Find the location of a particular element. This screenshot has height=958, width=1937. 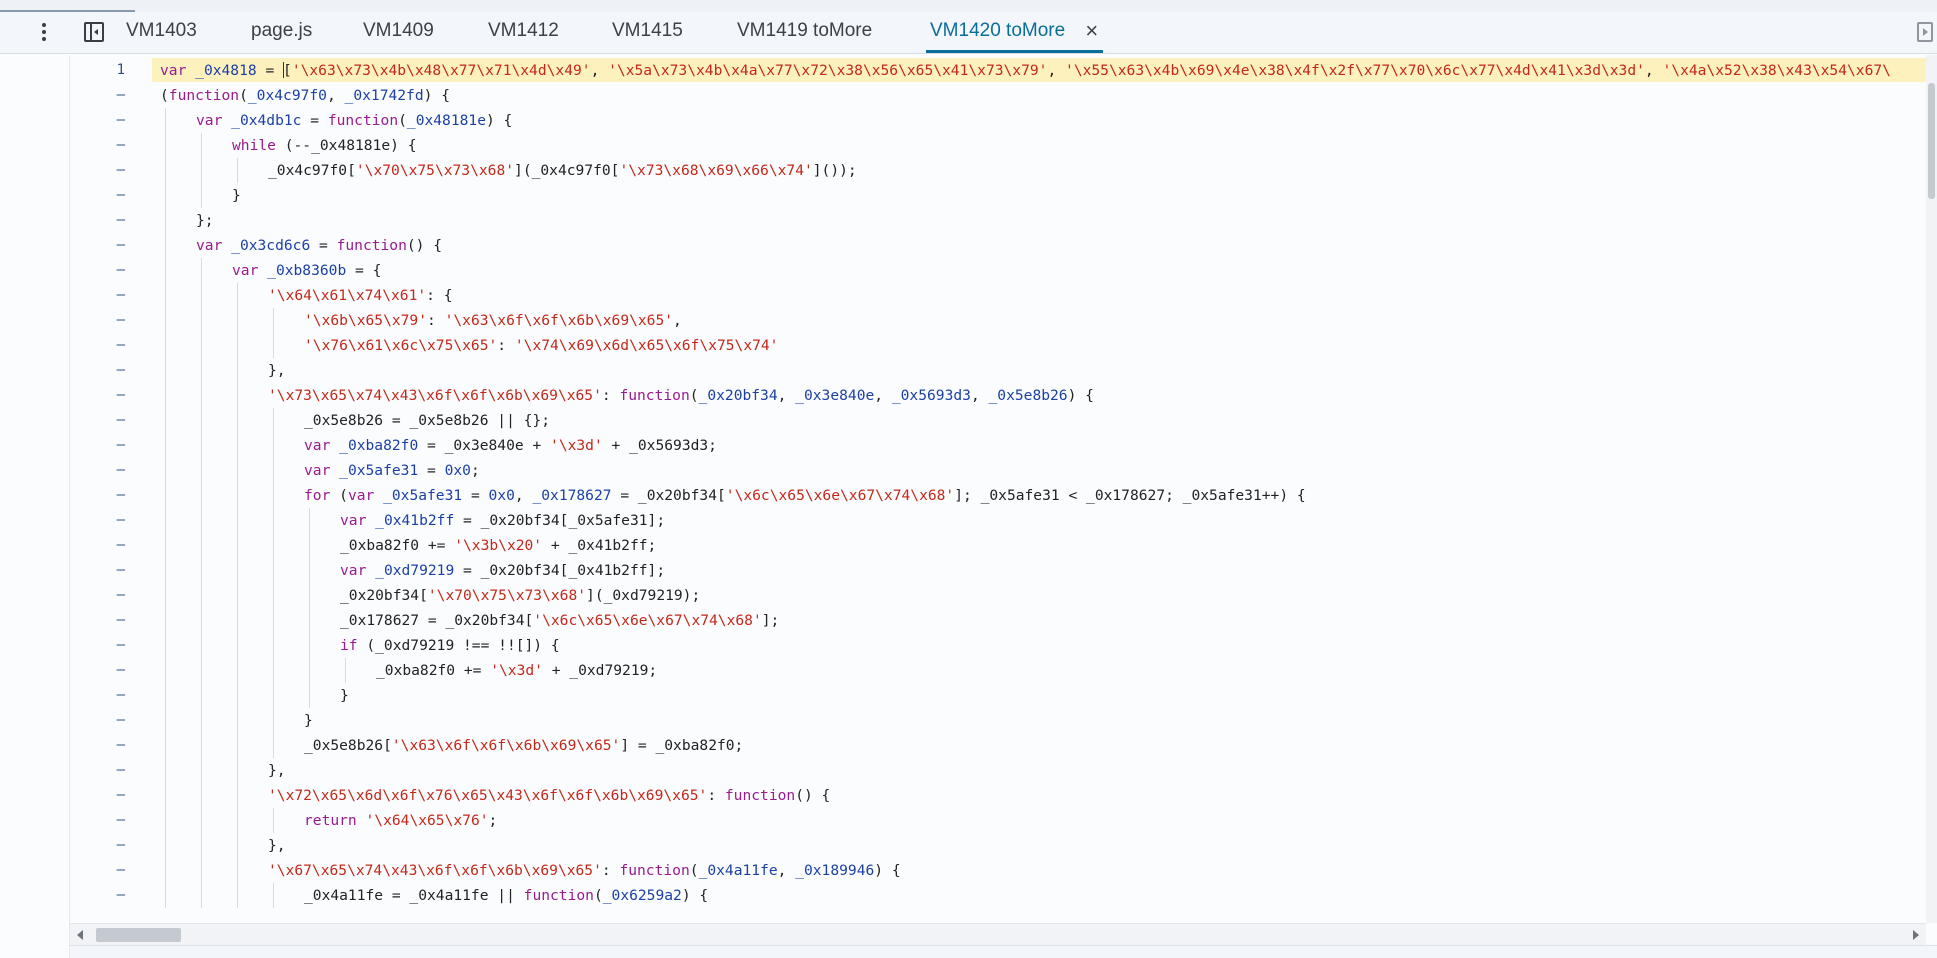

vertical-scrollbar is located at coordinates (1931, 489).